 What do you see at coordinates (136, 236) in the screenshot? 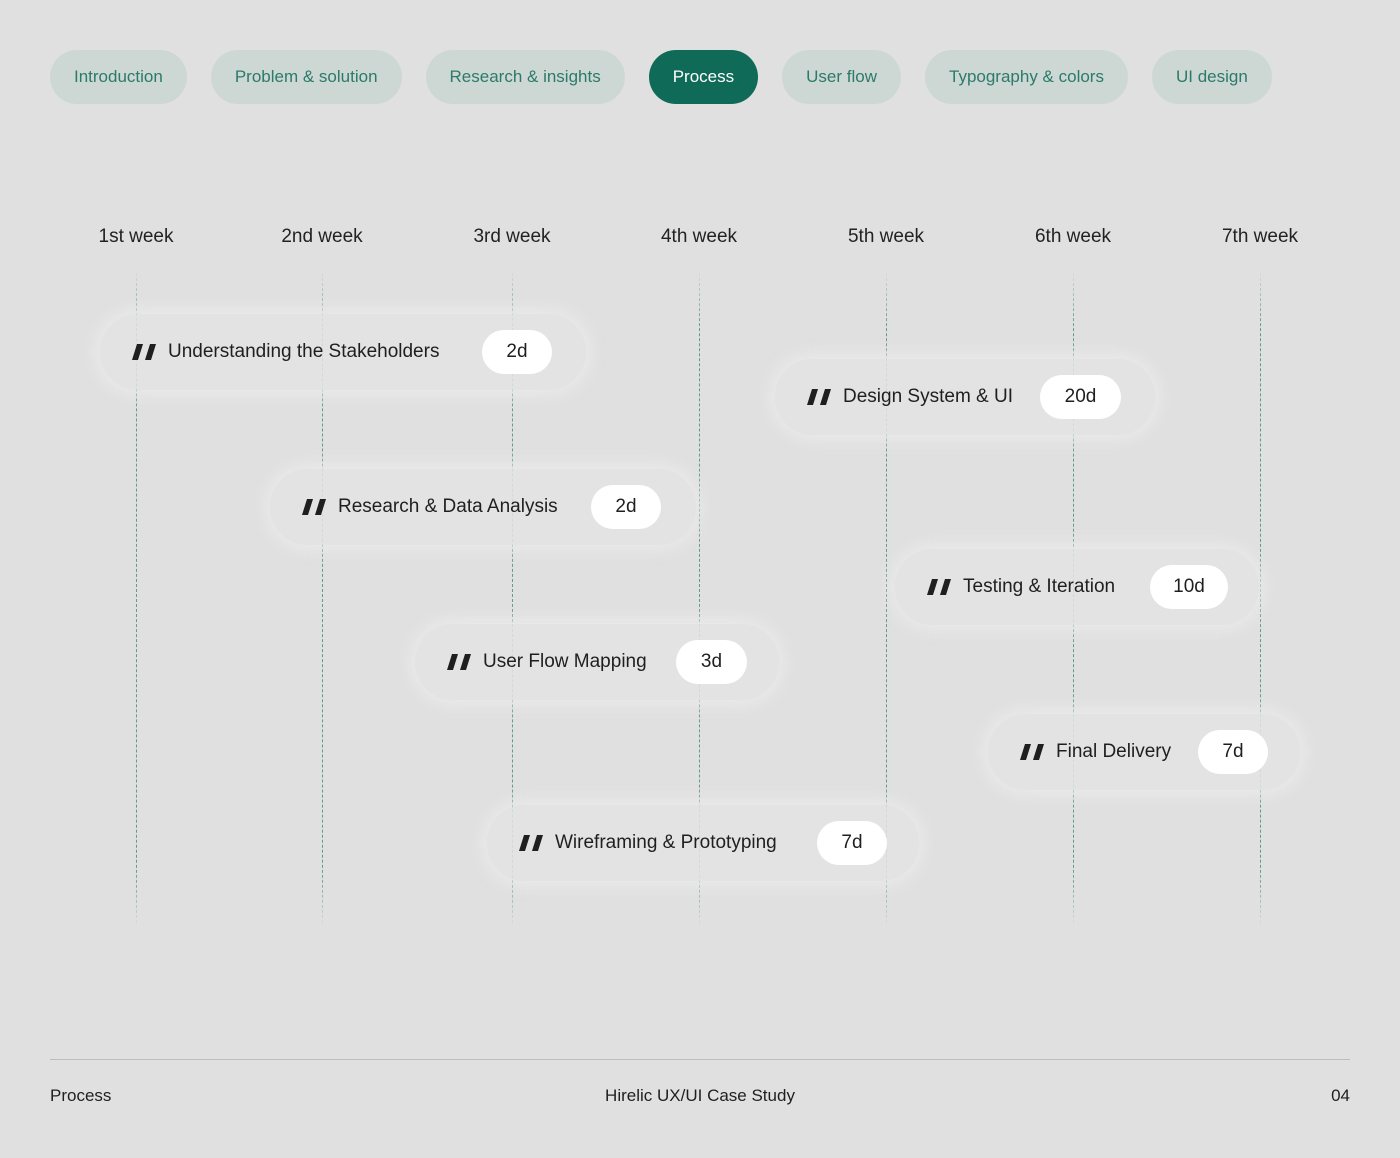
I see `week-label-1: 1st week` at bounding box center [136, 236].